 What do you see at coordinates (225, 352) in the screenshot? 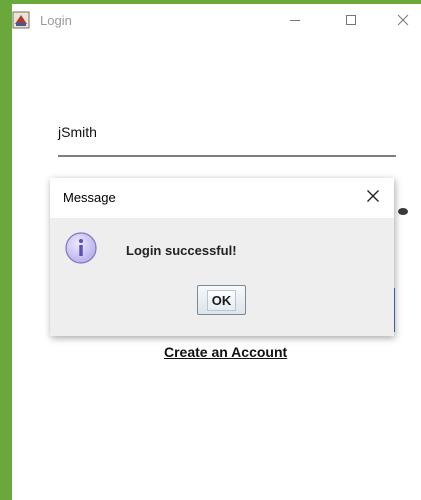
I see `create-account-link: Create an Account` at bounding box center [225, 352].